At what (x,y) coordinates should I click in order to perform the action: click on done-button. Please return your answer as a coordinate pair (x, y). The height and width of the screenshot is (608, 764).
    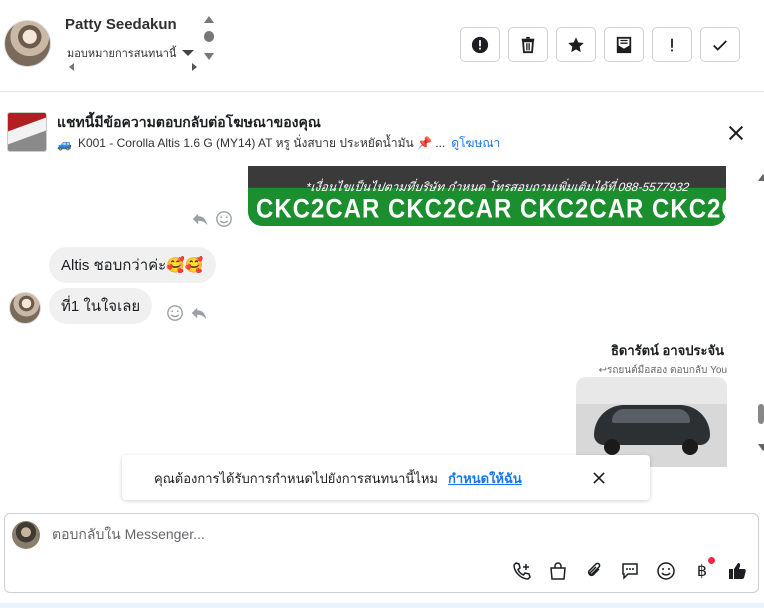
    Looking at the image, I should click on (720, 44).